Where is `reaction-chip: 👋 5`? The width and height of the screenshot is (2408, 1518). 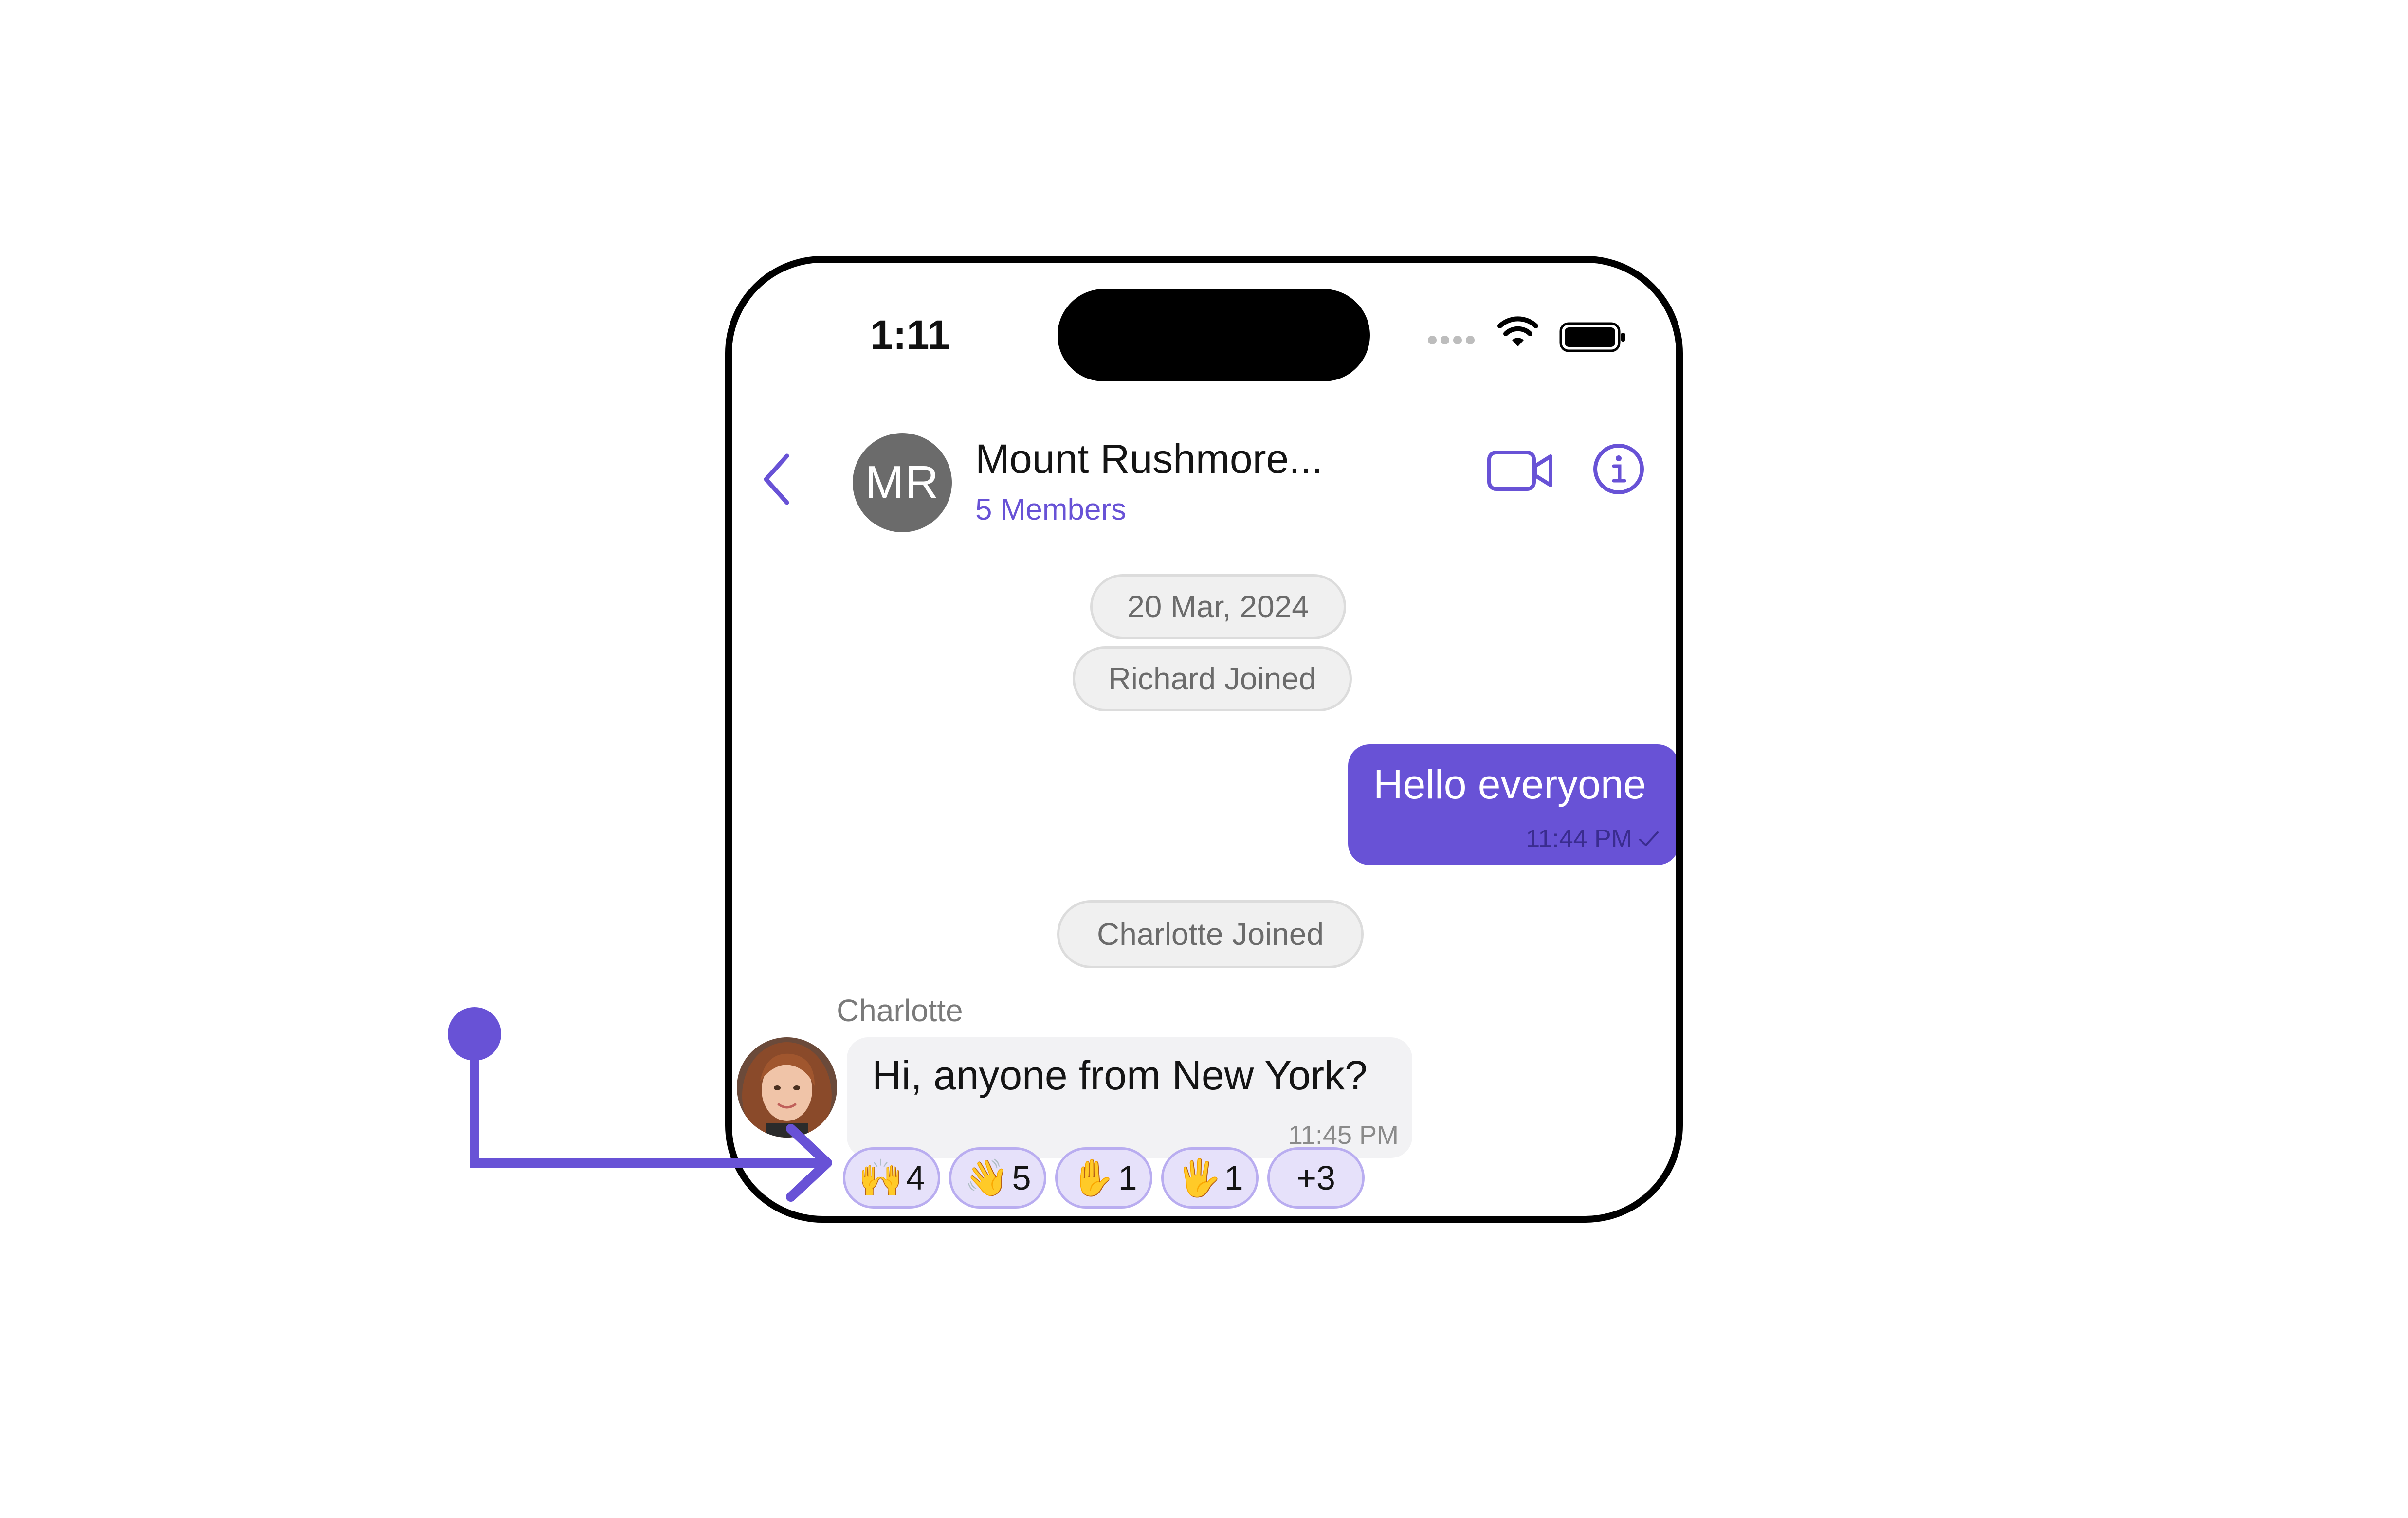
reaction-chip: 👋 5 is located at coordinates (997, 1178).